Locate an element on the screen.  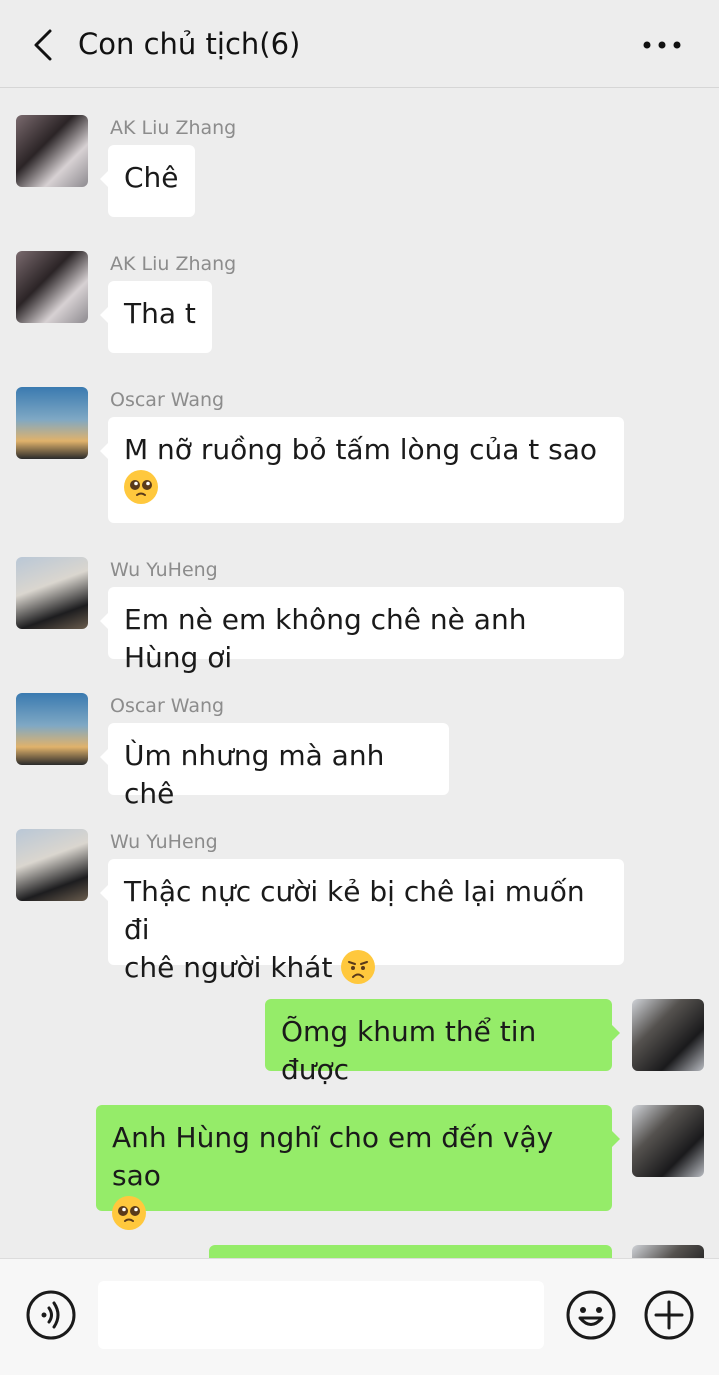
message-bubble: Tha t is located at coordinates (156, 317).